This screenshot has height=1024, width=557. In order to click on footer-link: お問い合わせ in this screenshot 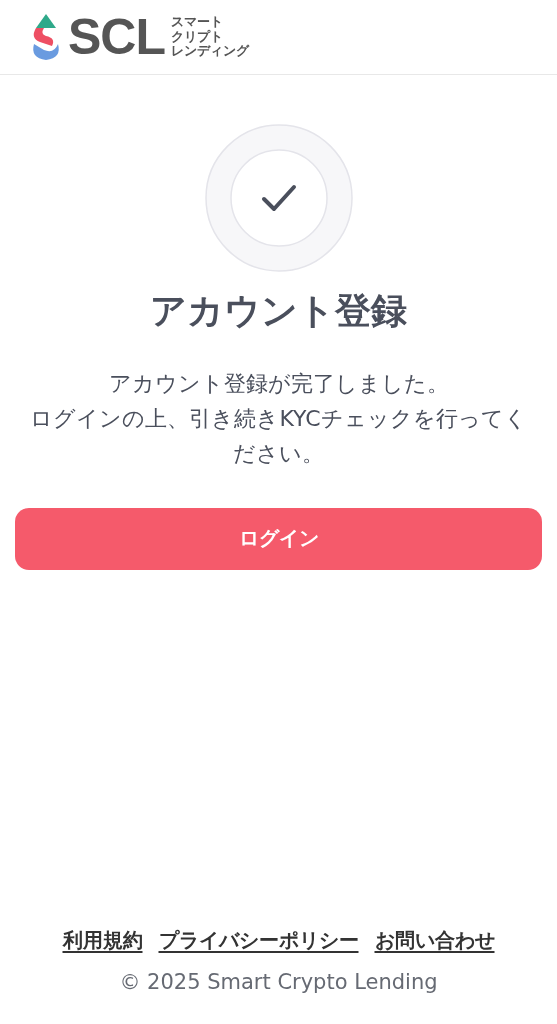, I will do `click(434, 940)`.